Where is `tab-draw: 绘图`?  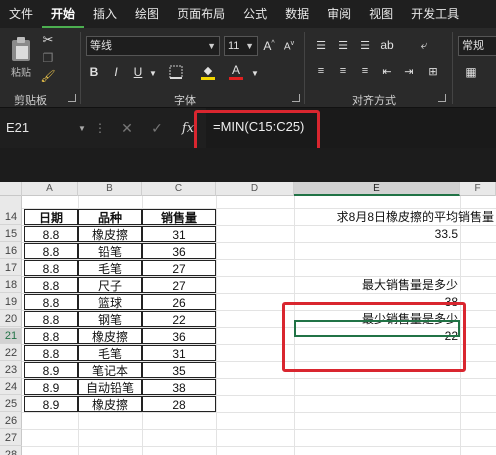 tab-draw: 绘图 is located at coordinates (147, 14).